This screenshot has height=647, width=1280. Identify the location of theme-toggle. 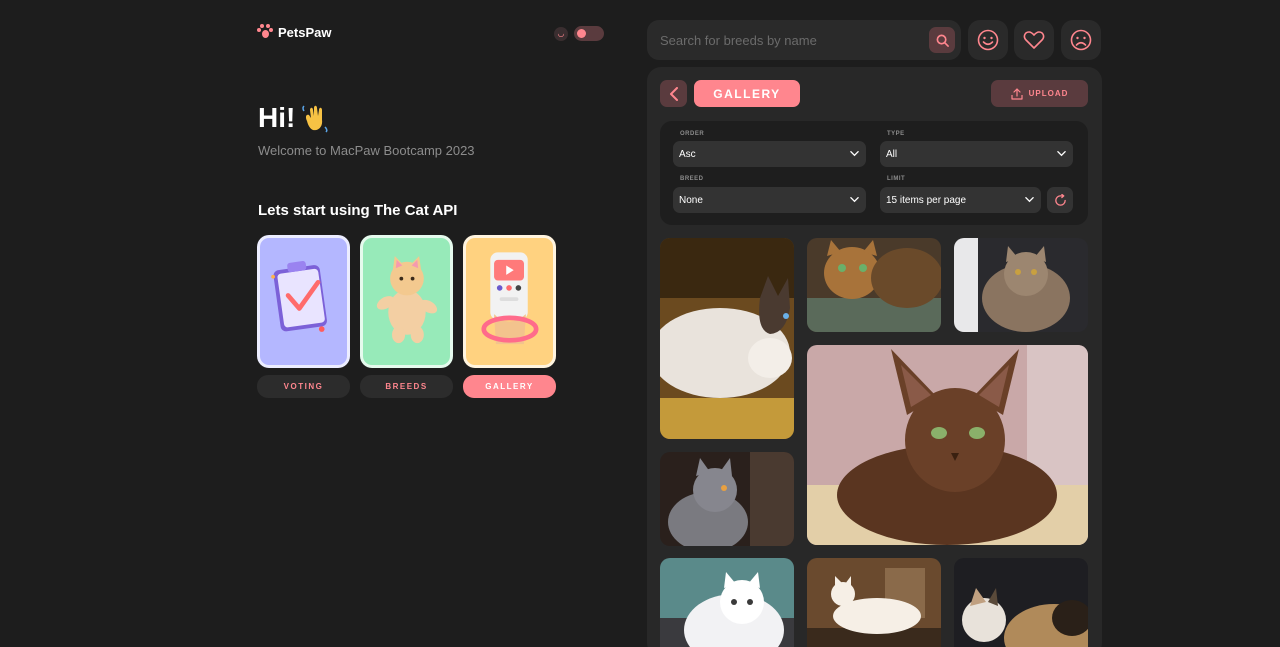
(589, 33).